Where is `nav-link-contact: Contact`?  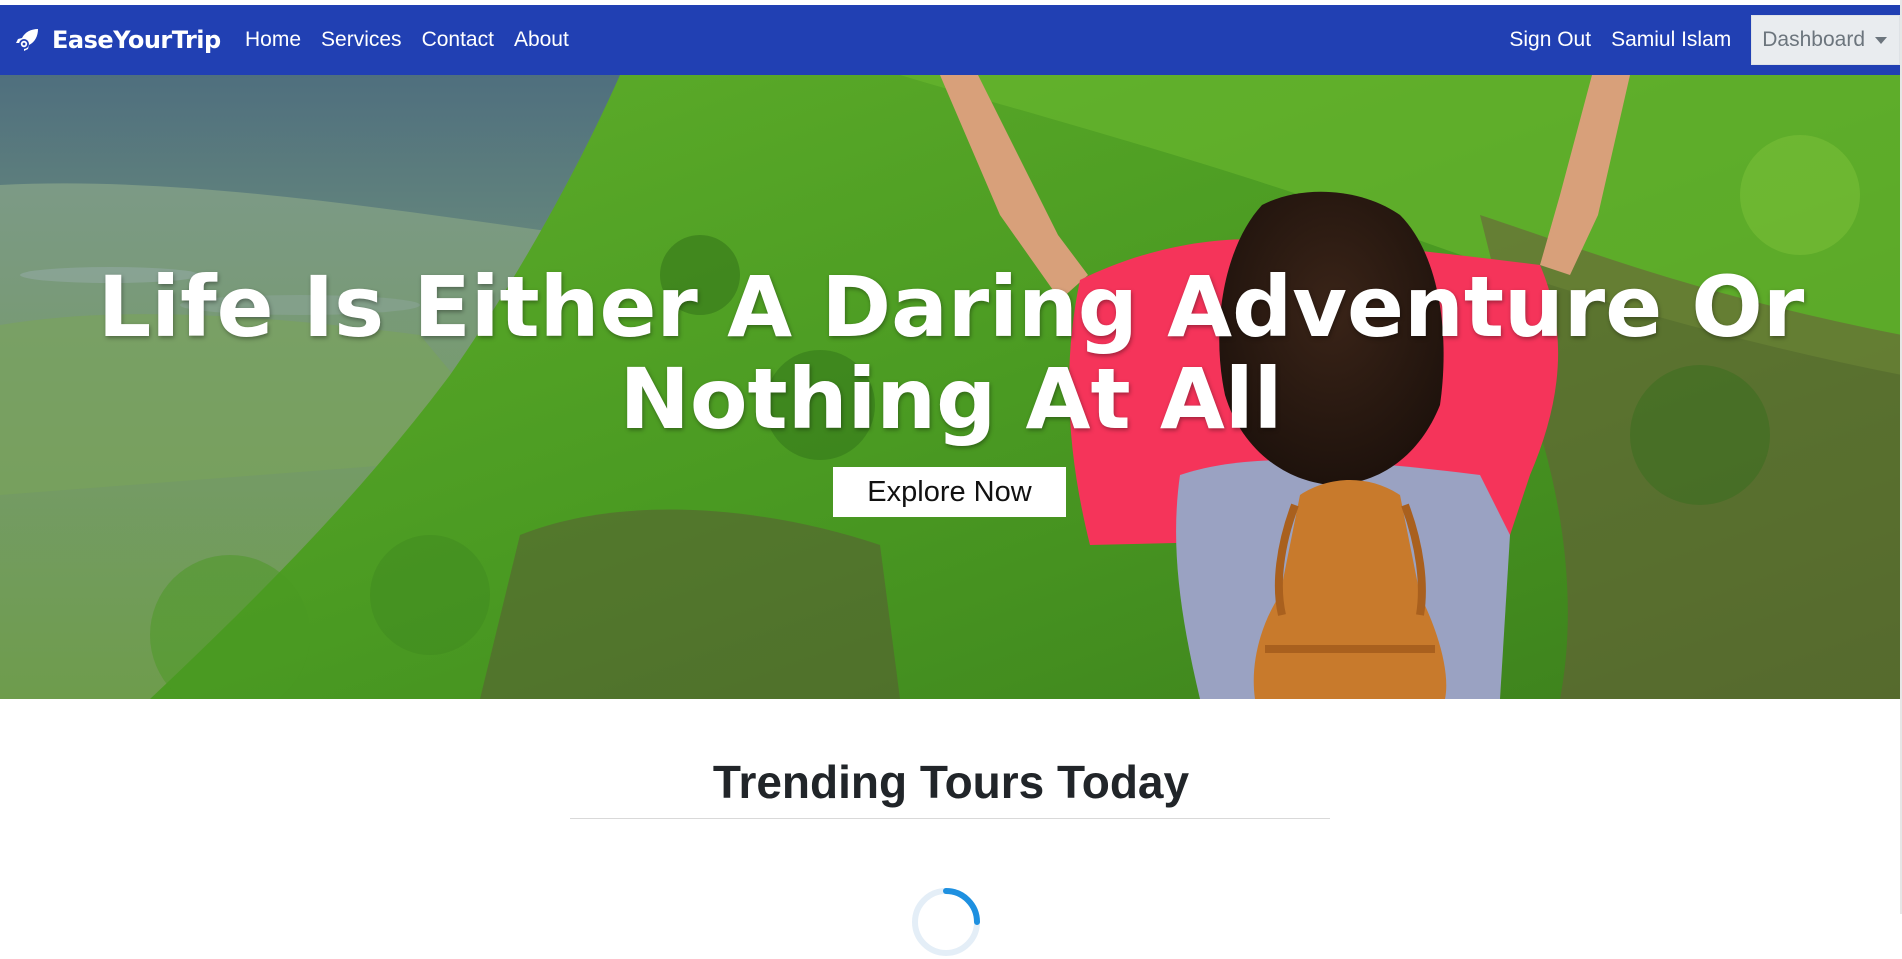 nav-link-contact: Contact is located at coordinates (458, 40).